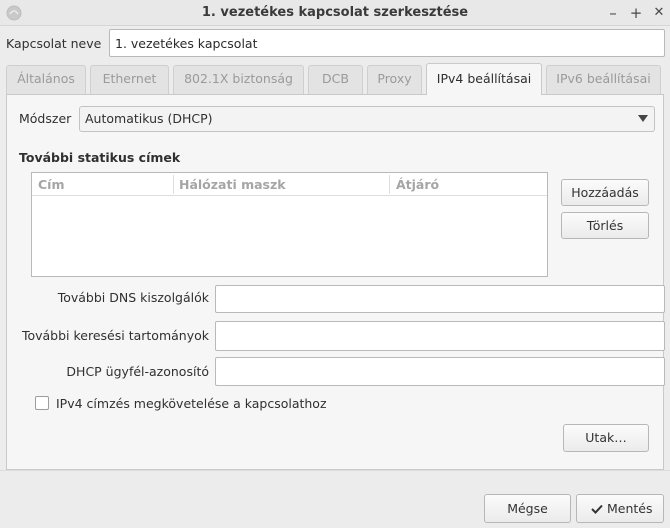 Image resolution: width=670 pixels, height=528 pixels. What do you see at coordinates (46, 79) in the screenshot?
I see `tab-general: Általános` at bounding box center [46, 79].